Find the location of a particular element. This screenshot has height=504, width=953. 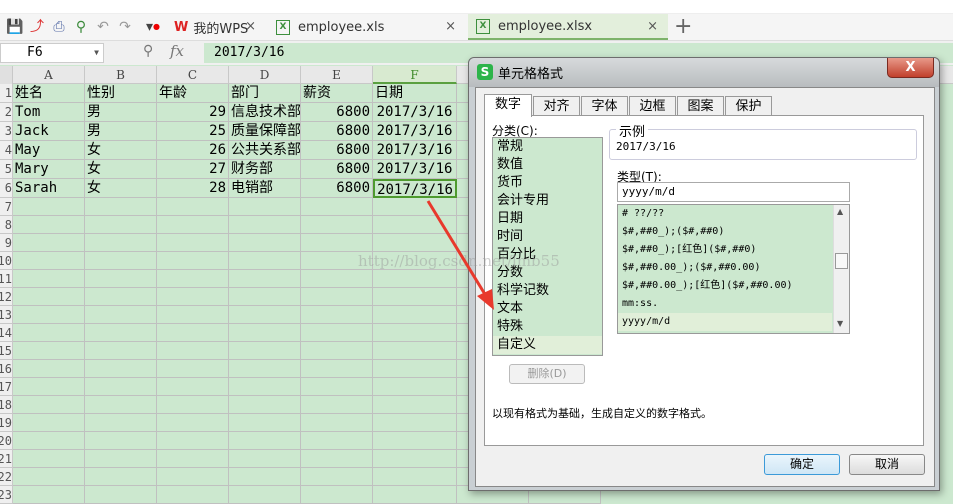

row-header: 1 is located at coordinates (6, 93).